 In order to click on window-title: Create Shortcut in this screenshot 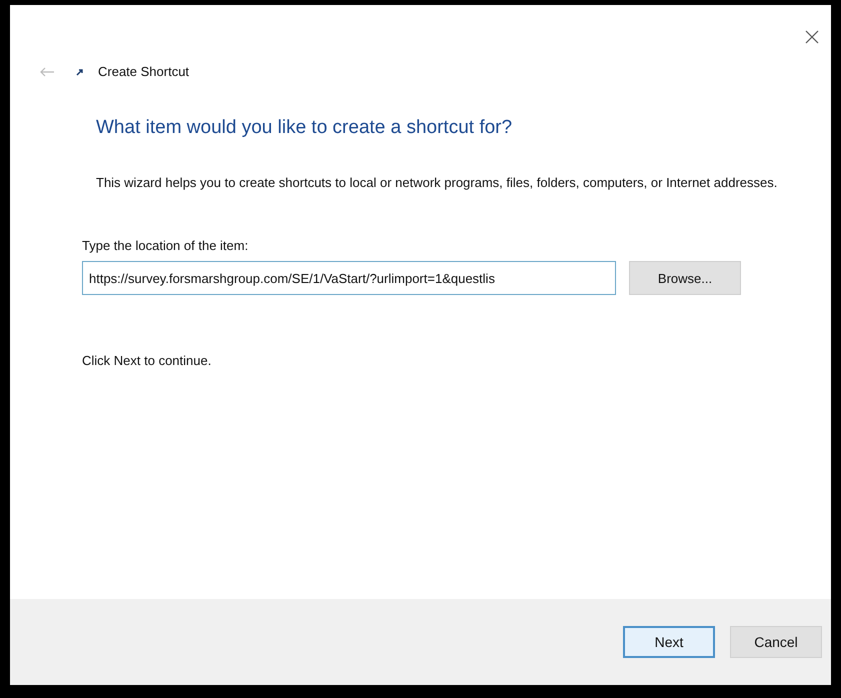, I will do `click(144, 71)`.